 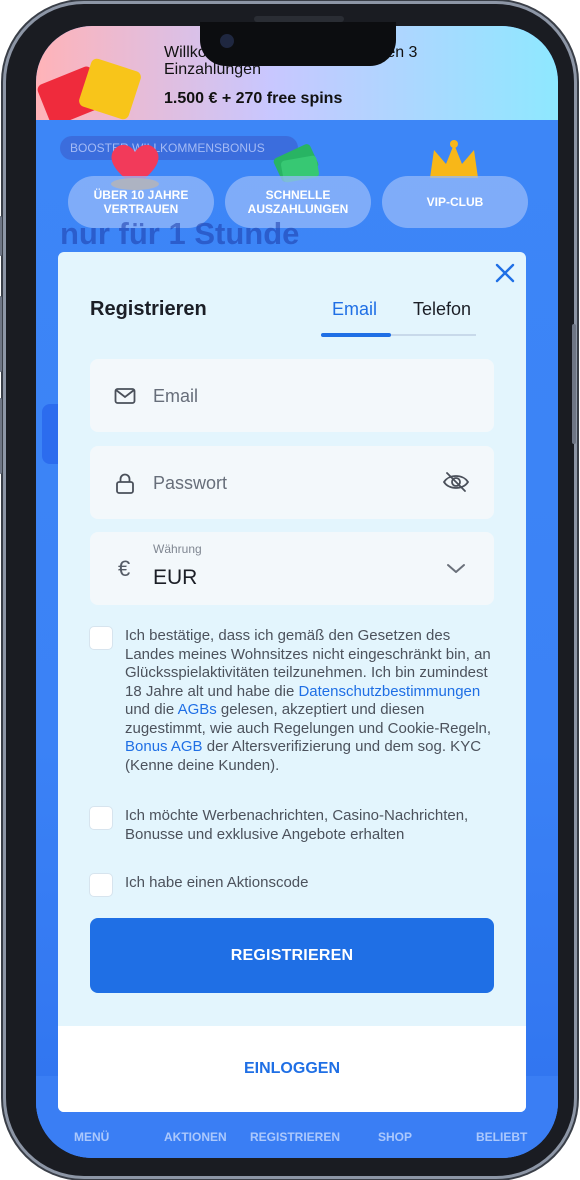 I want to click on login-link: EINLOGGEN, so click(x=292, y=1069).